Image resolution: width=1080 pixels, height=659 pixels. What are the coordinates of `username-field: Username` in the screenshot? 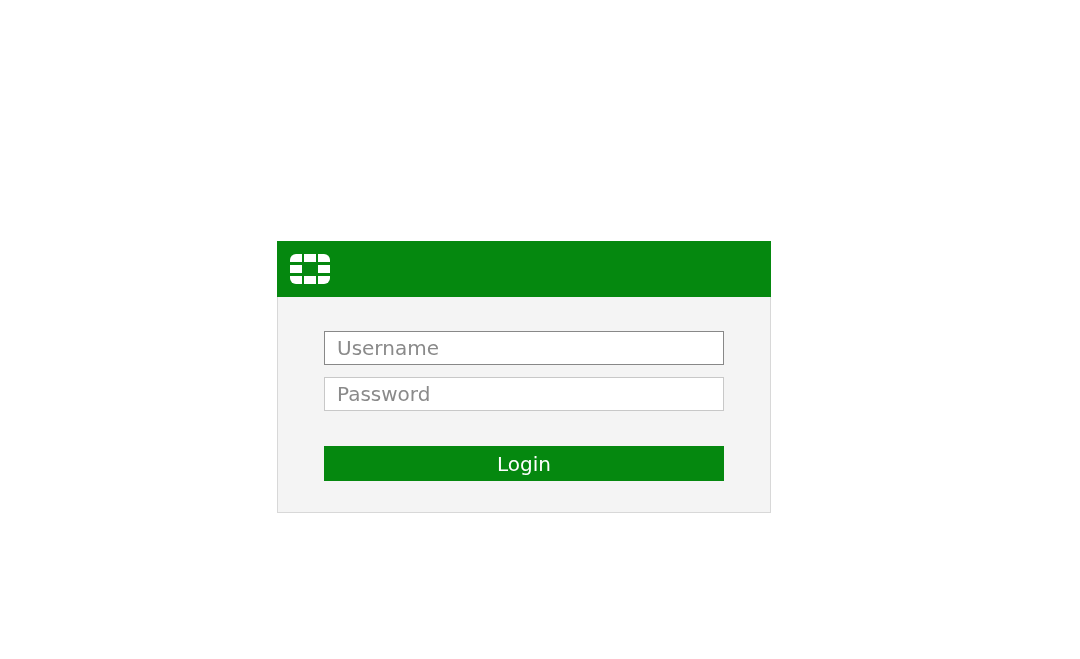 It's located at (524, 348).